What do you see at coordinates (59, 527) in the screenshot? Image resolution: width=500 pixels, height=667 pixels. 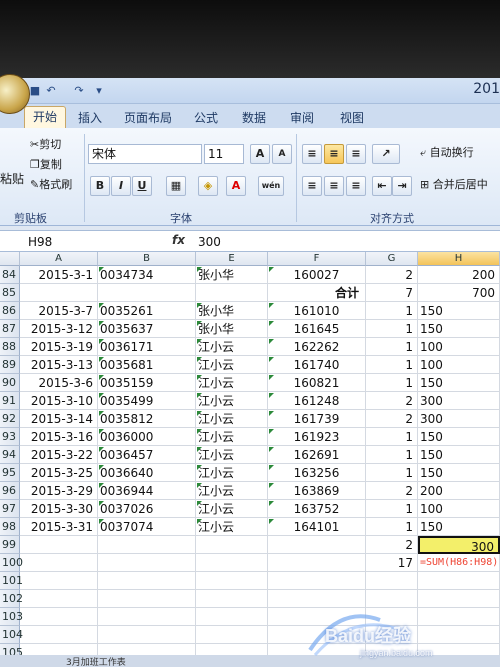 I see `cell-a: 2015-3-31` at bounding box center [59, 527].